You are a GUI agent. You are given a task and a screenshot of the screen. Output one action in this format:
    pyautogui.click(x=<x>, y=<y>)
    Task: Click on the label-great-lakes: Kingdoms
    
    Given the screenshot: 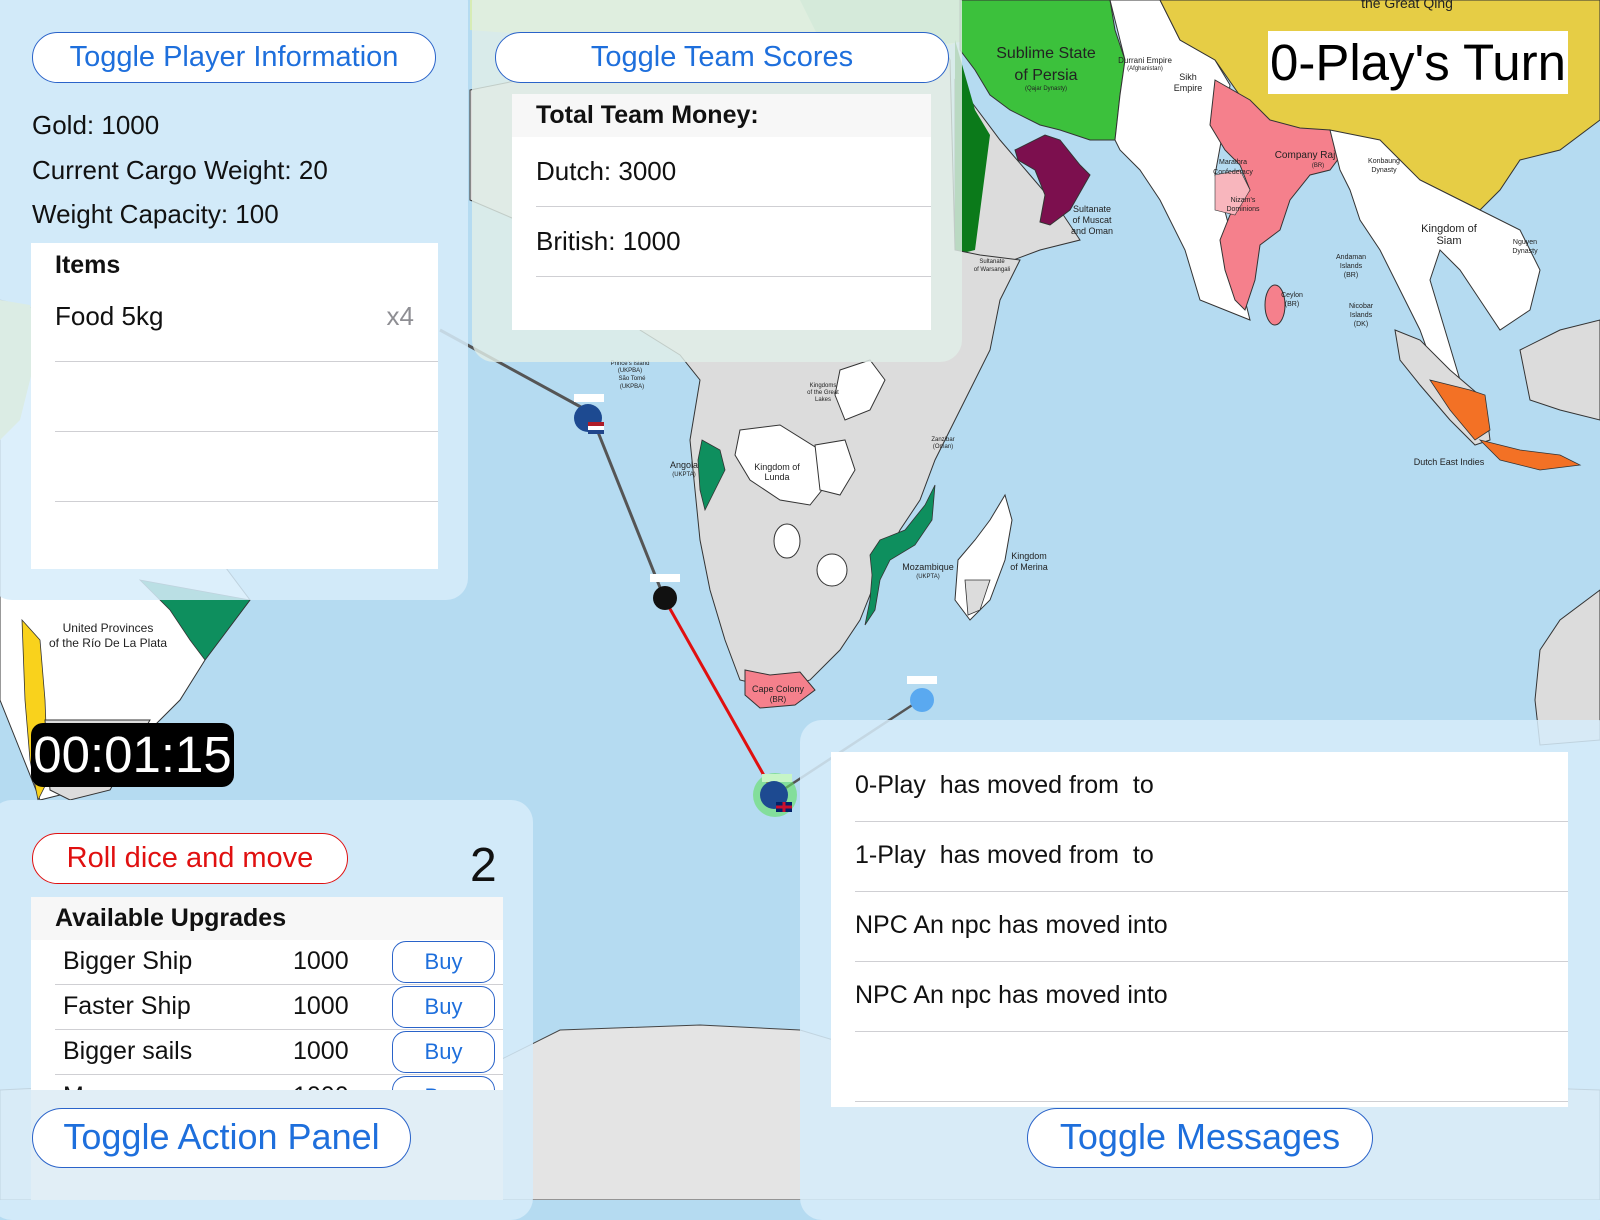 What is the action you would take?
    pyautogui.click(x=823, y=386)
    